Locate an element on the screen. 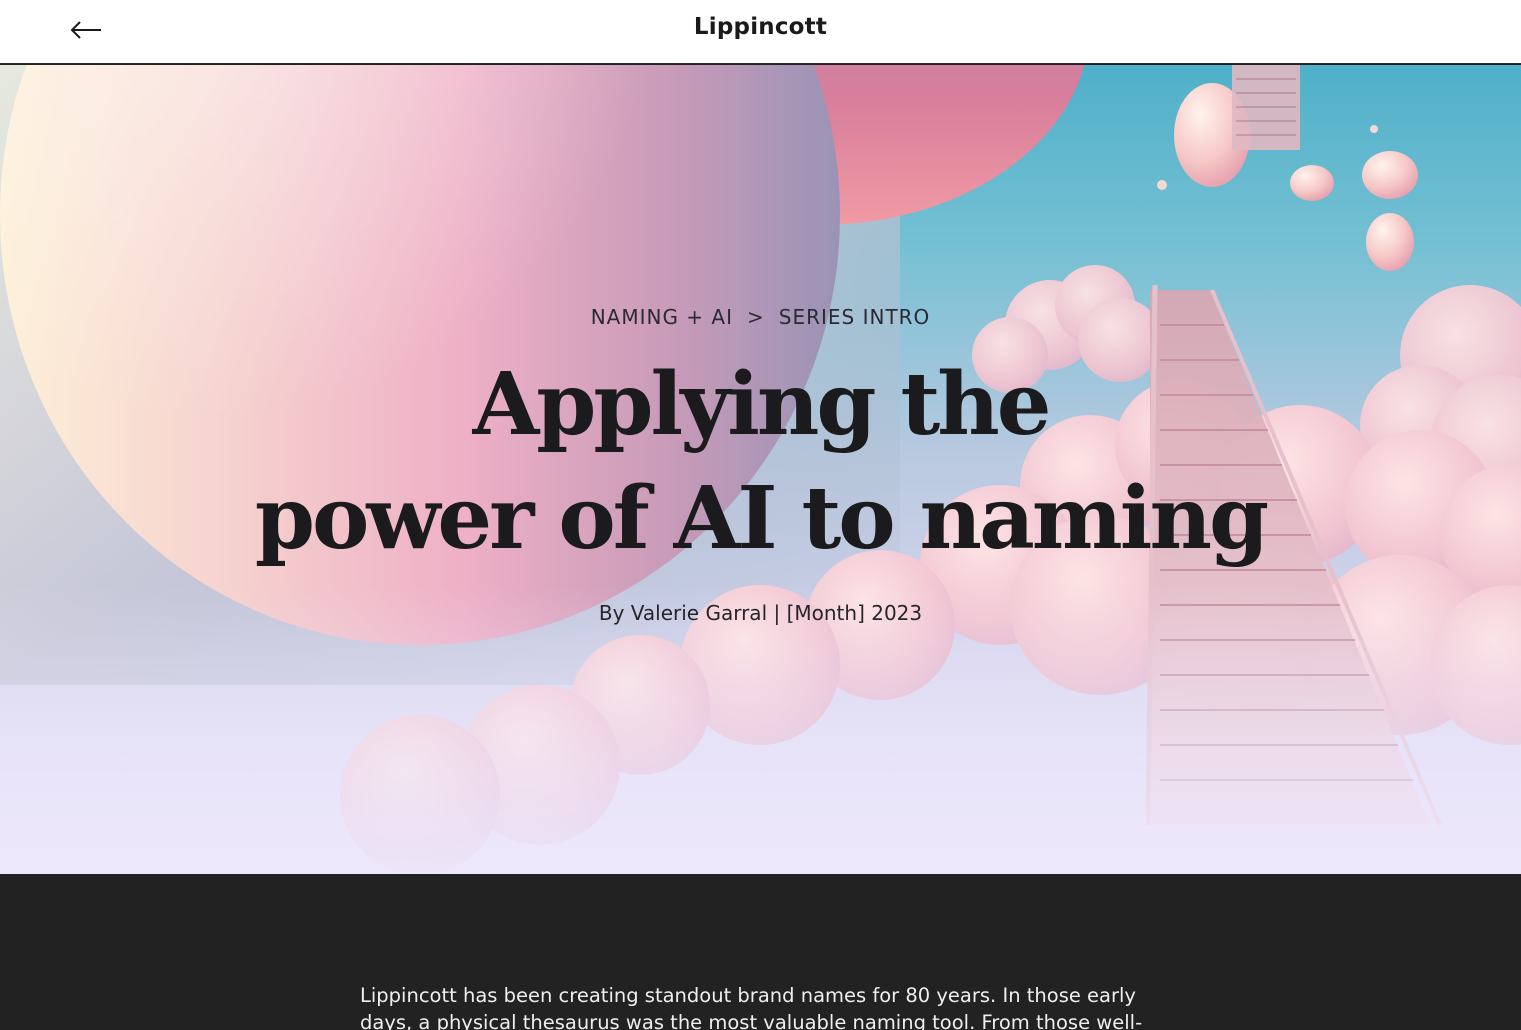  top-nav-bar: Lippincott is located at coordinates (760, 32).